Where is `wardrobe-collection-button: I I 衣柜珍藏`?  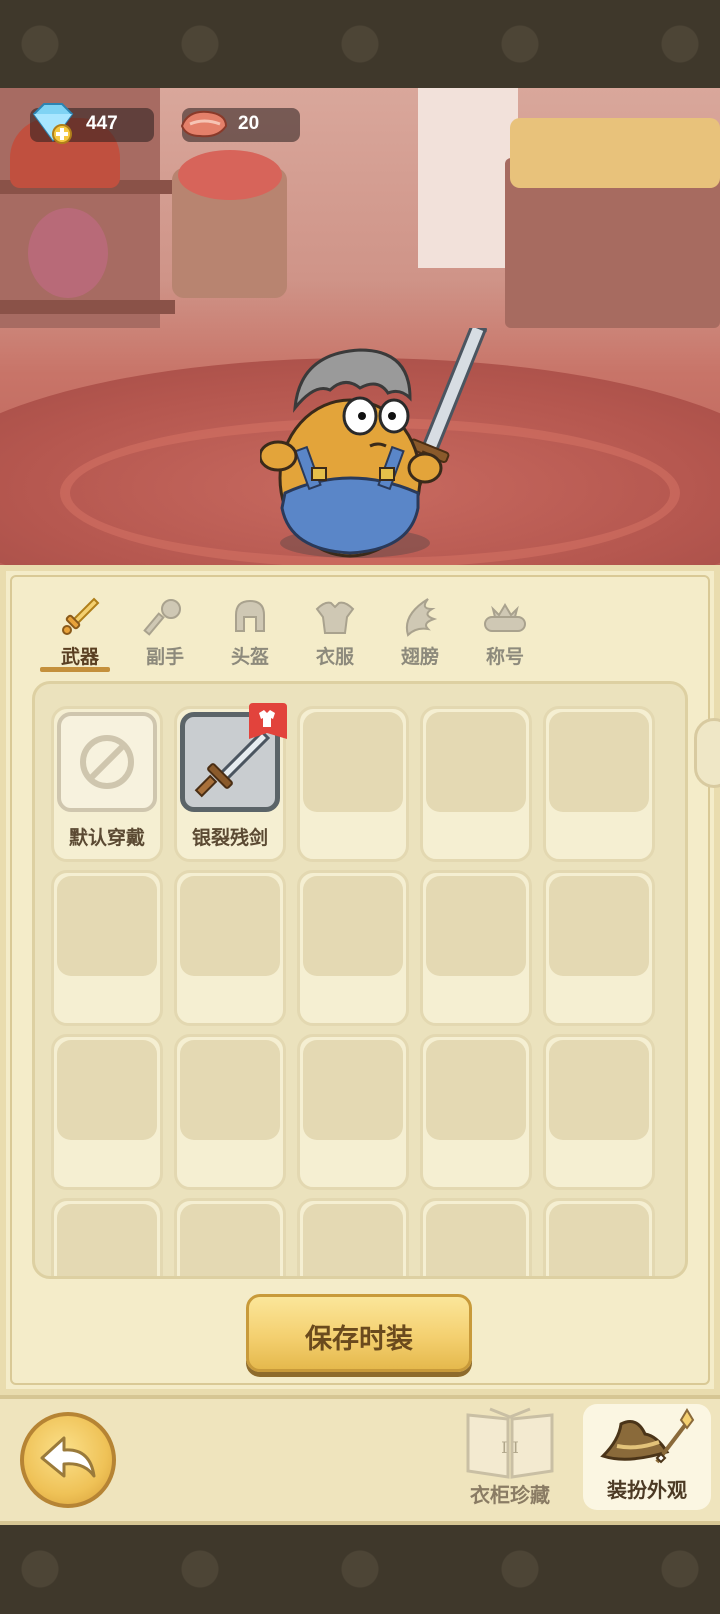
wardrobe-collection-button: I I 衣柜珍藏 is located at coordinates (510, 1461).